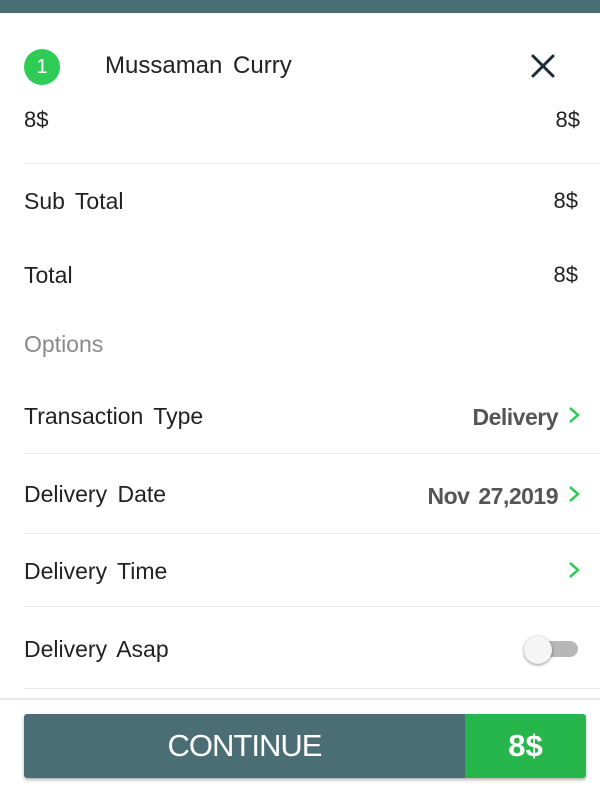 The height and width of the screenshot is (800, 600). What do you see at coordinates (300, 6) in the screenshot?
I see `top-bar` at bounding box center [300, 6].